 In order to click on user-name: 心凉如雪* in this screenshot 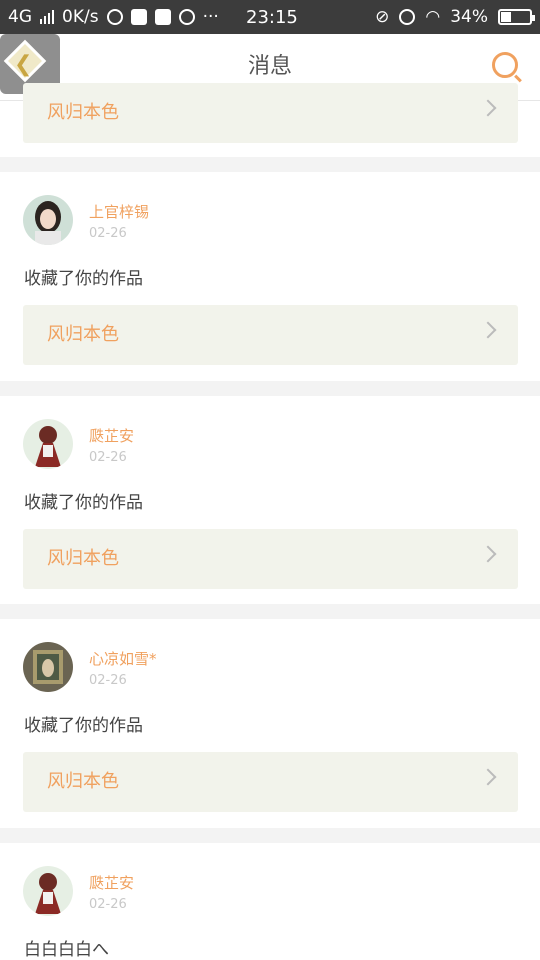, I will do `click(123, 658)`.